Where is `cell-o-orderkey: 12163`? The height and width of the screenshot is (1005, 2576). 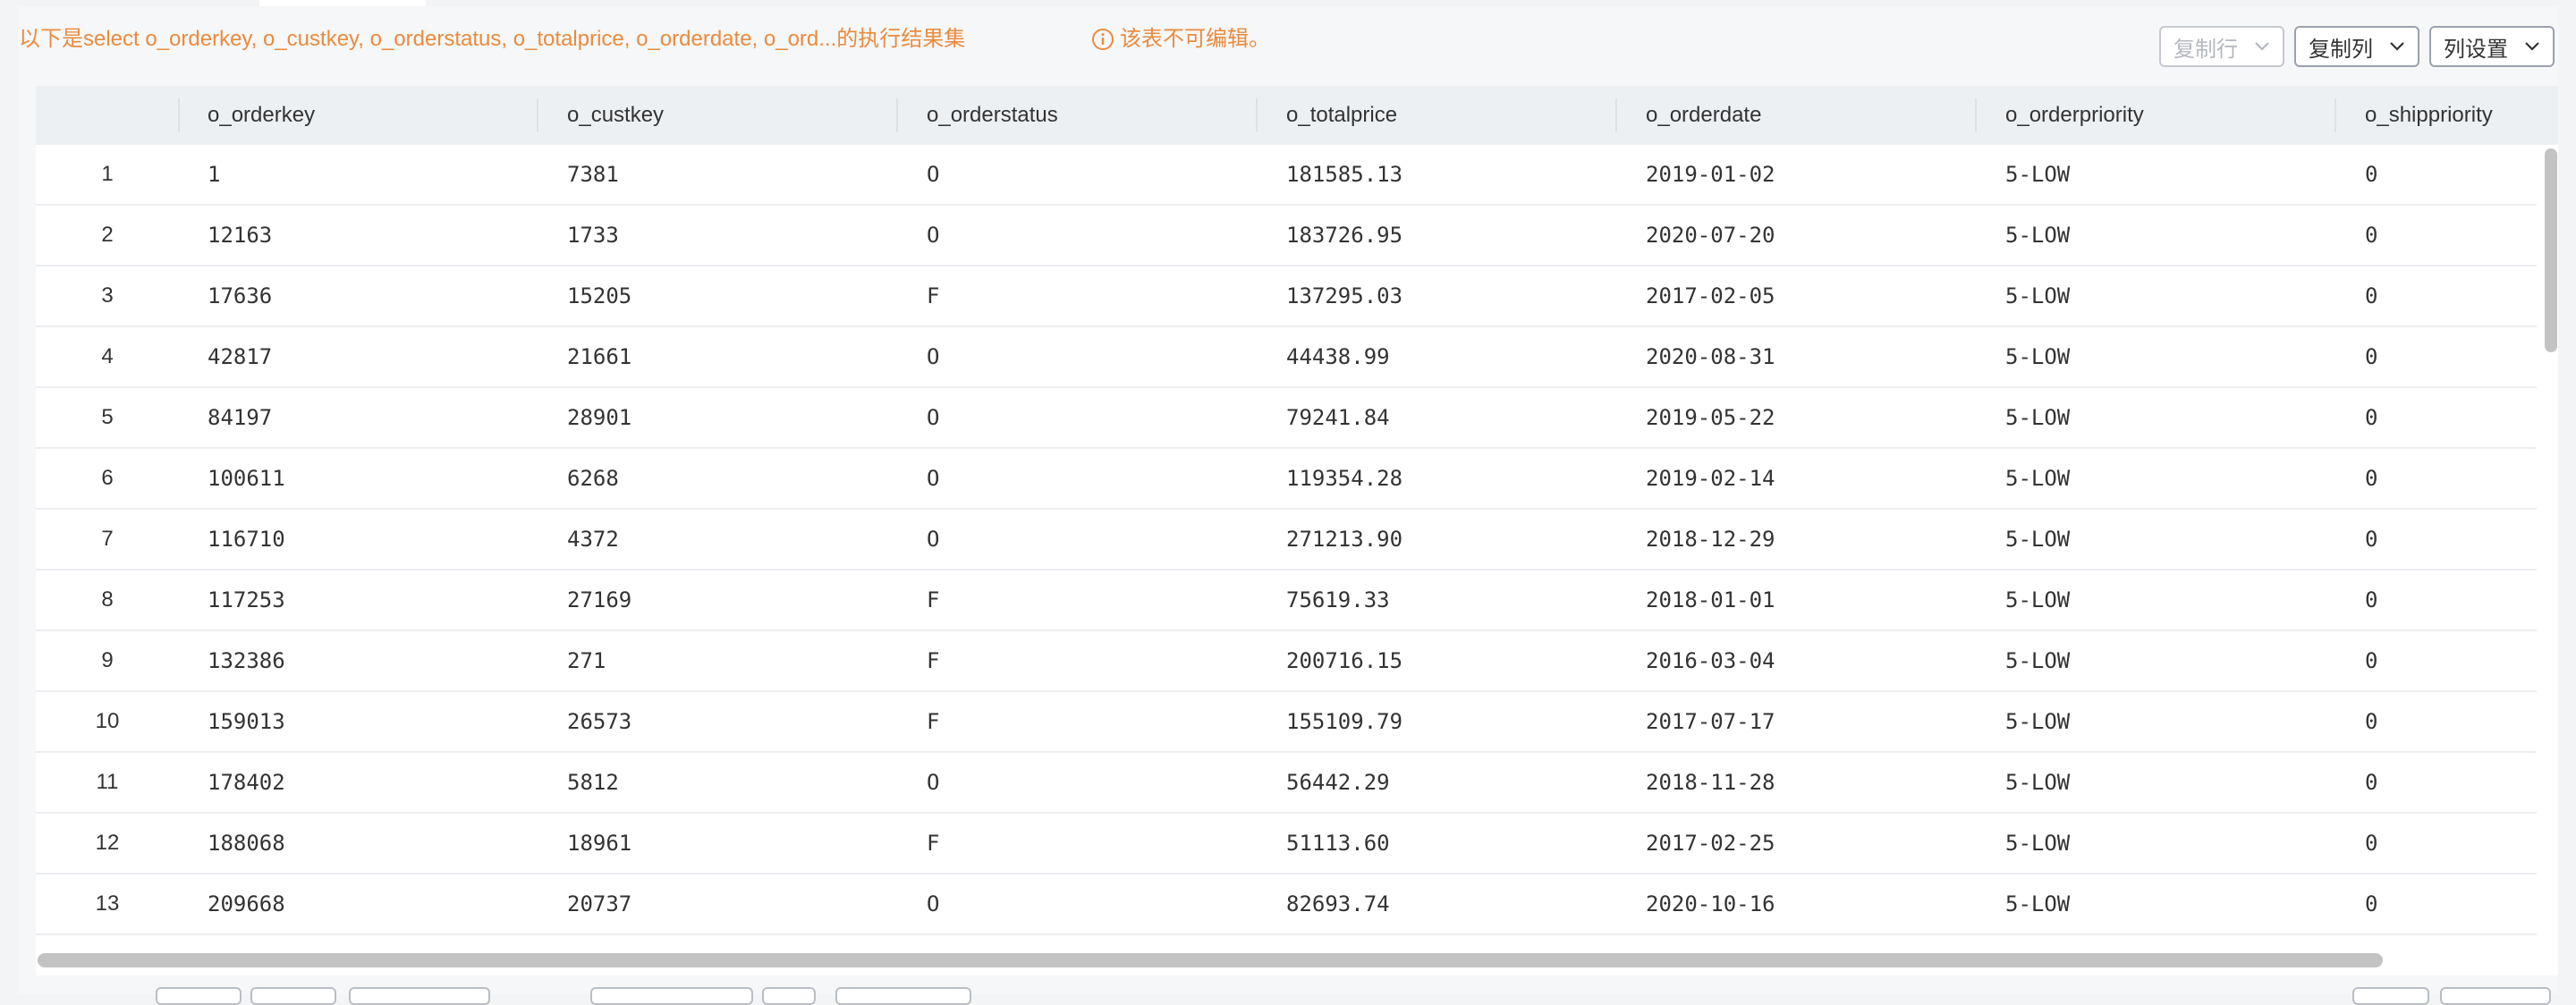 cell-o-orderkey: 12163 is located at coordinates (240, 235).